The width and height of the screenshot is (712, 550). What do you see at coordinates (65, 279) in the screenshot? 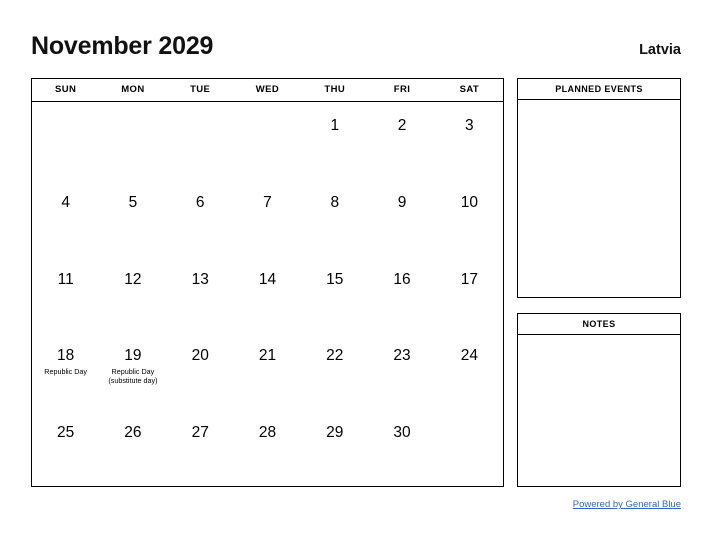
I see `day-number: 11` at bounding box center [65, 279].